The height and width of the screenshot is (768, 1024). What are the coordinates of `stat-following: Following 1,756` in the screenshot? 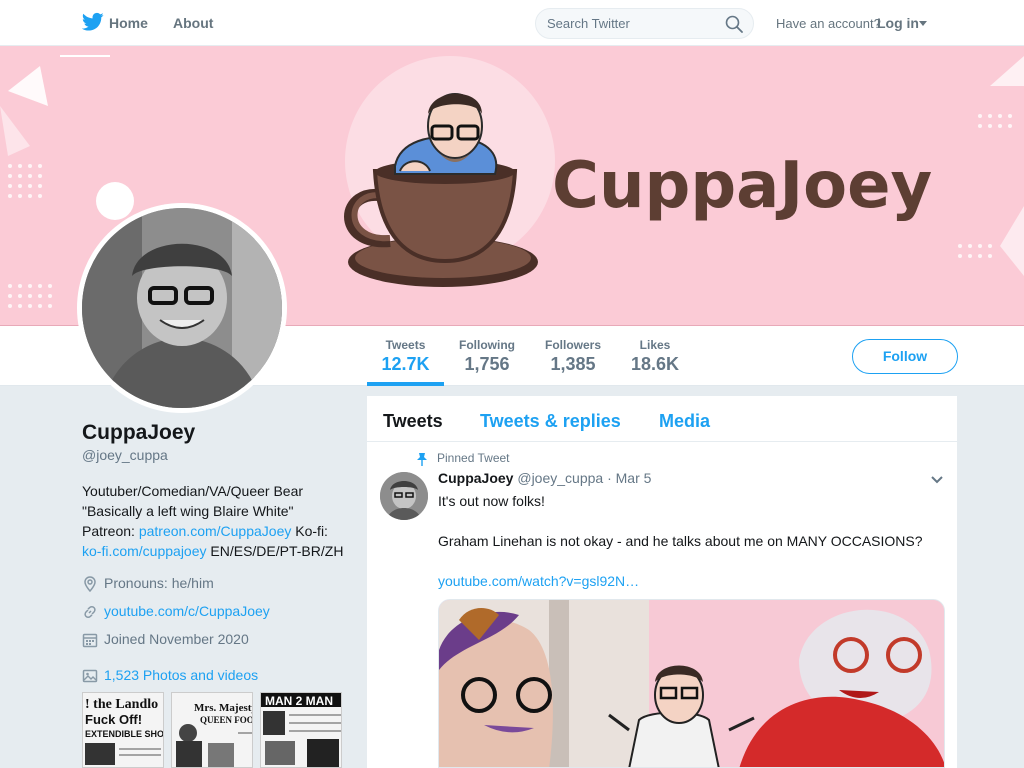 It's located at (487, 356).